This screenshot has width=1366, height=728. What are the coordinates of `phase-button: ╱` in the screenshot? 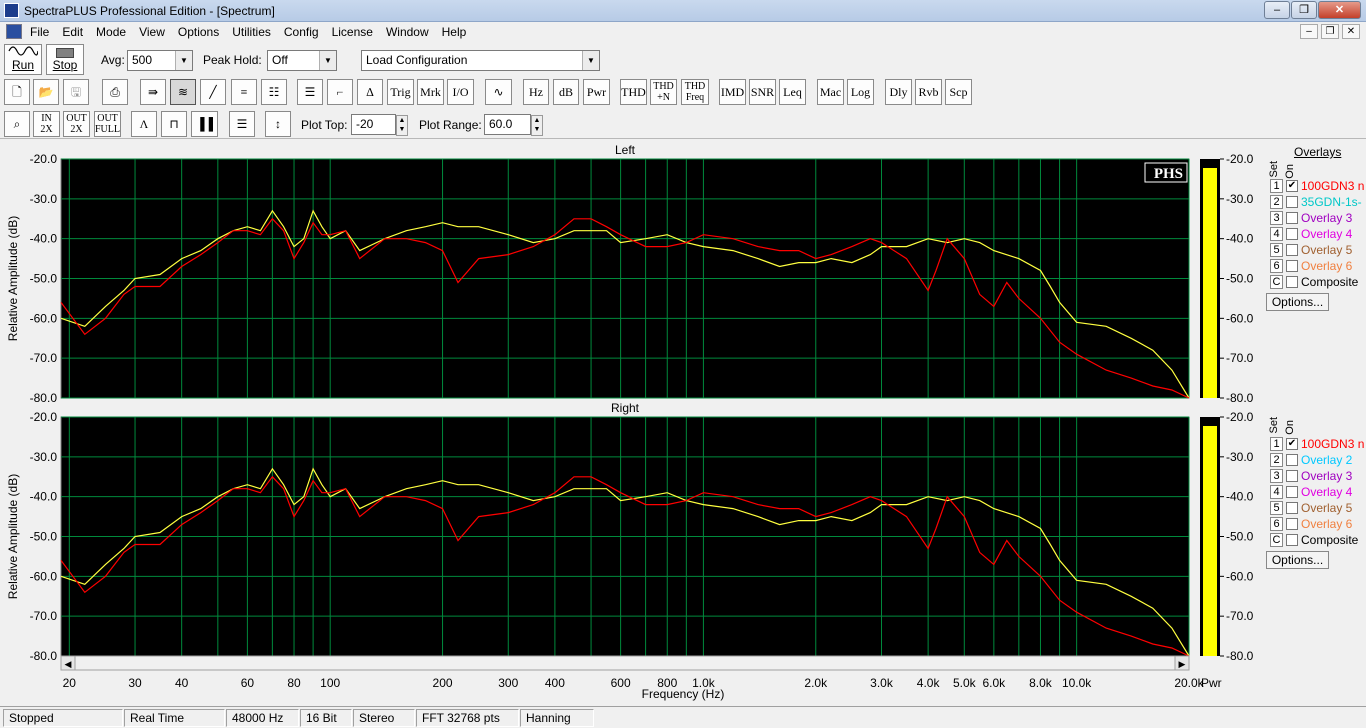 It's located at (213, 92).